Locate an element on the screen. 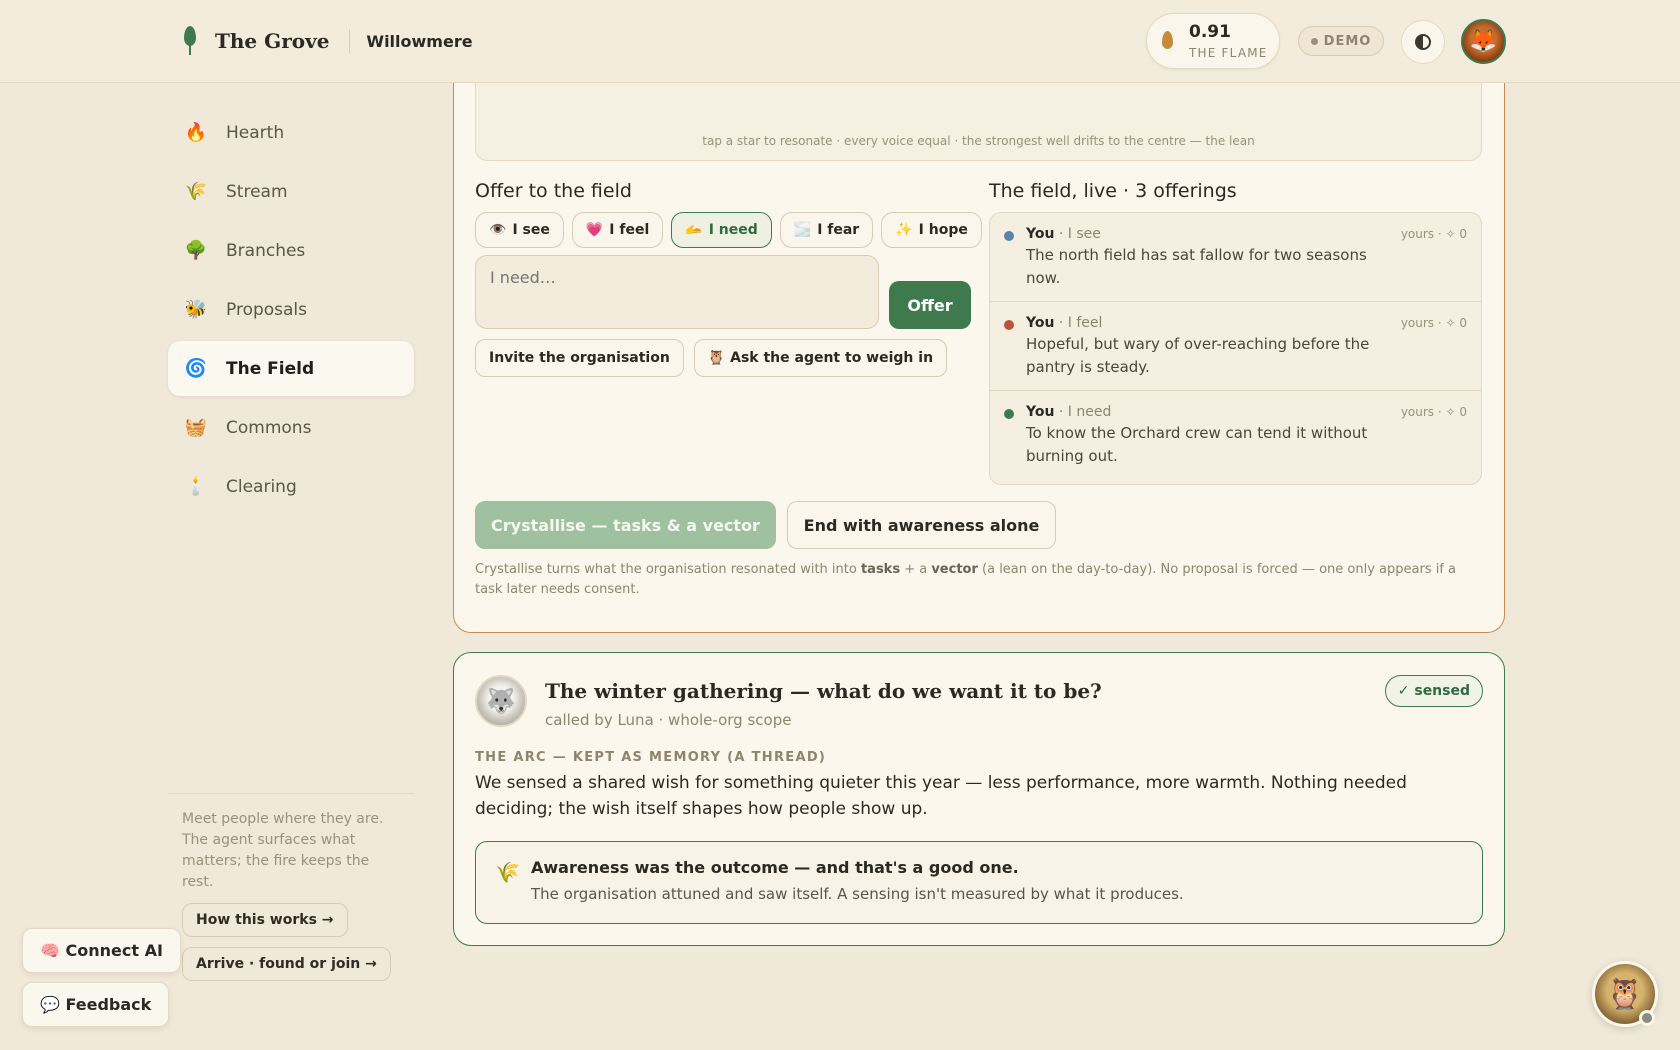  offer-button: Offer is located at coordinates (930, 305).